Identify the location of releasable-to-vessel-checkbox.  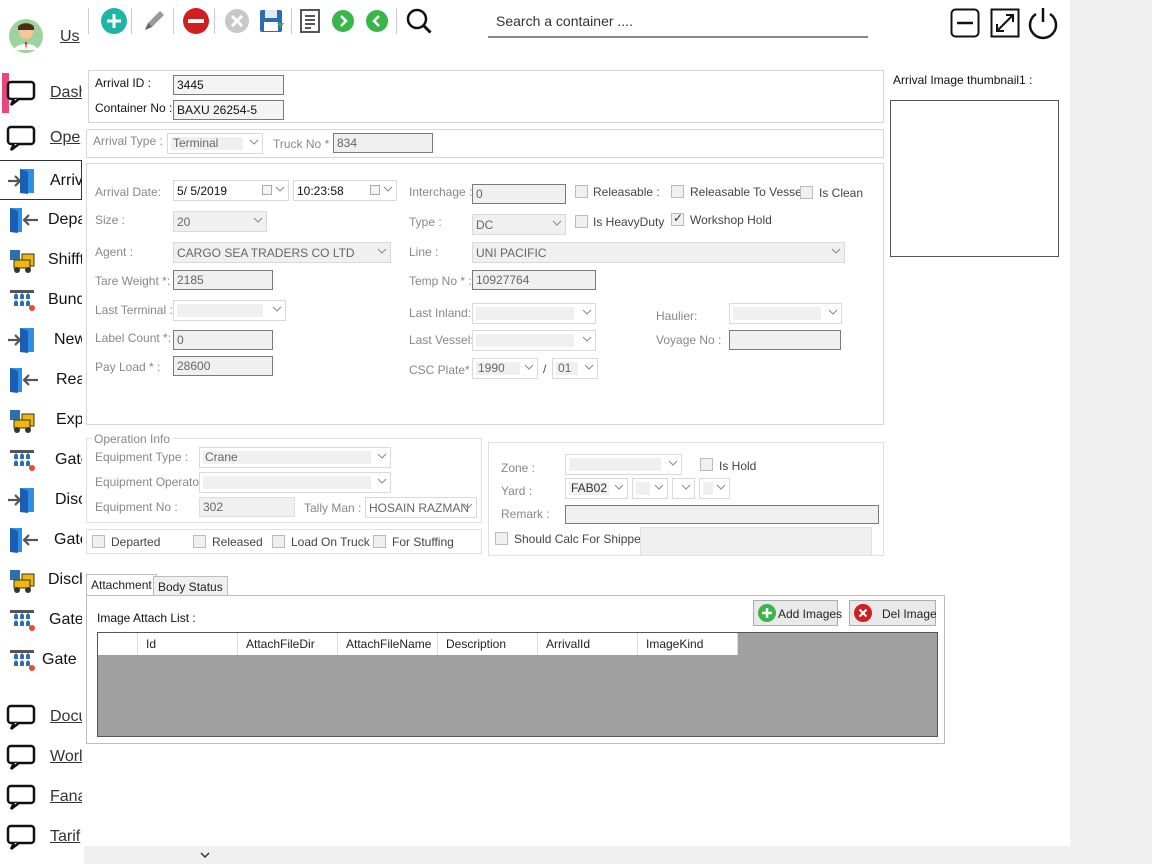
(677, 191).